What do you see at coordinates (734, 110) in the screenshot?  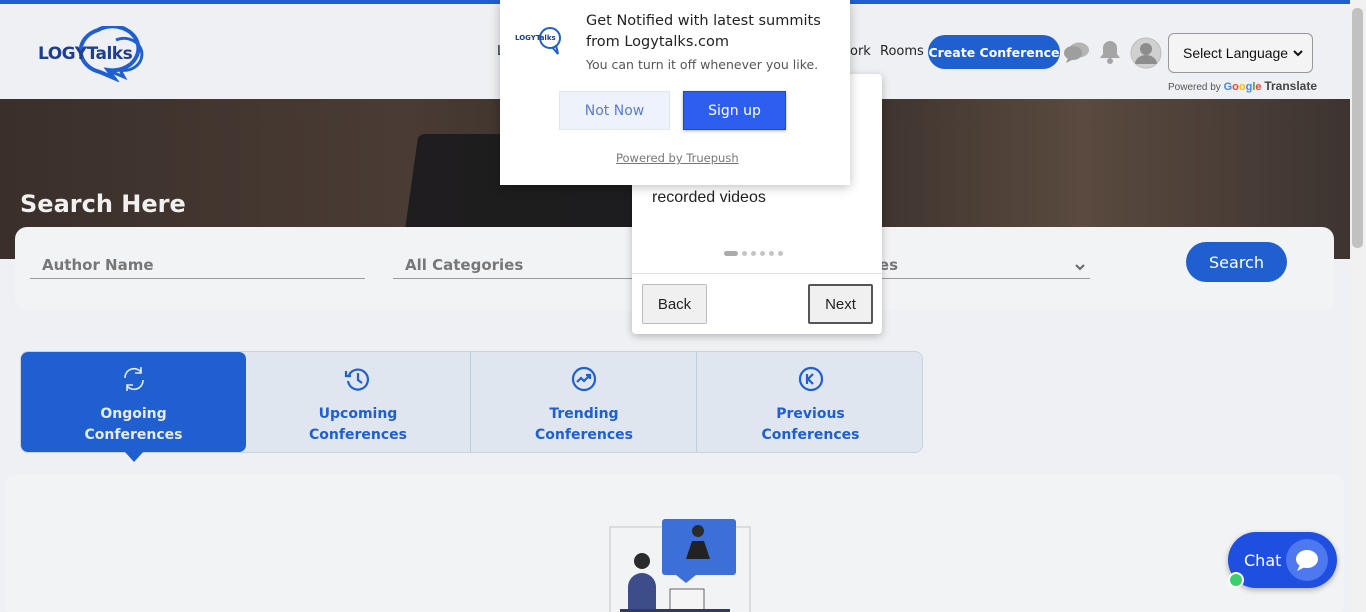 I see `sign-up-button: Sign up` at bounding box center [734, 110].